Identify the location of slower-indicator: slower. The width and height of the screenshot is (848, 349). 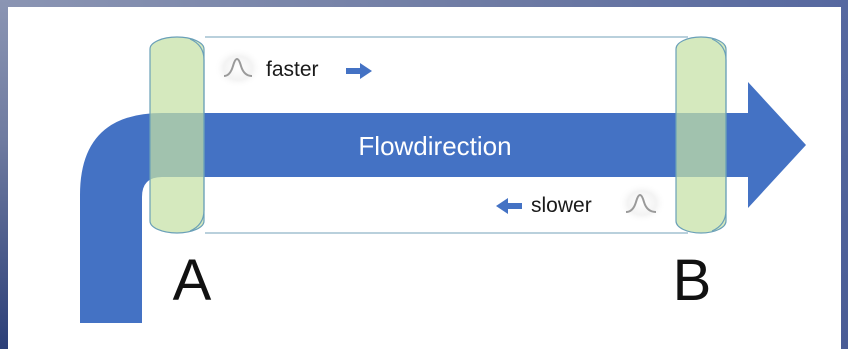
(581, 203).